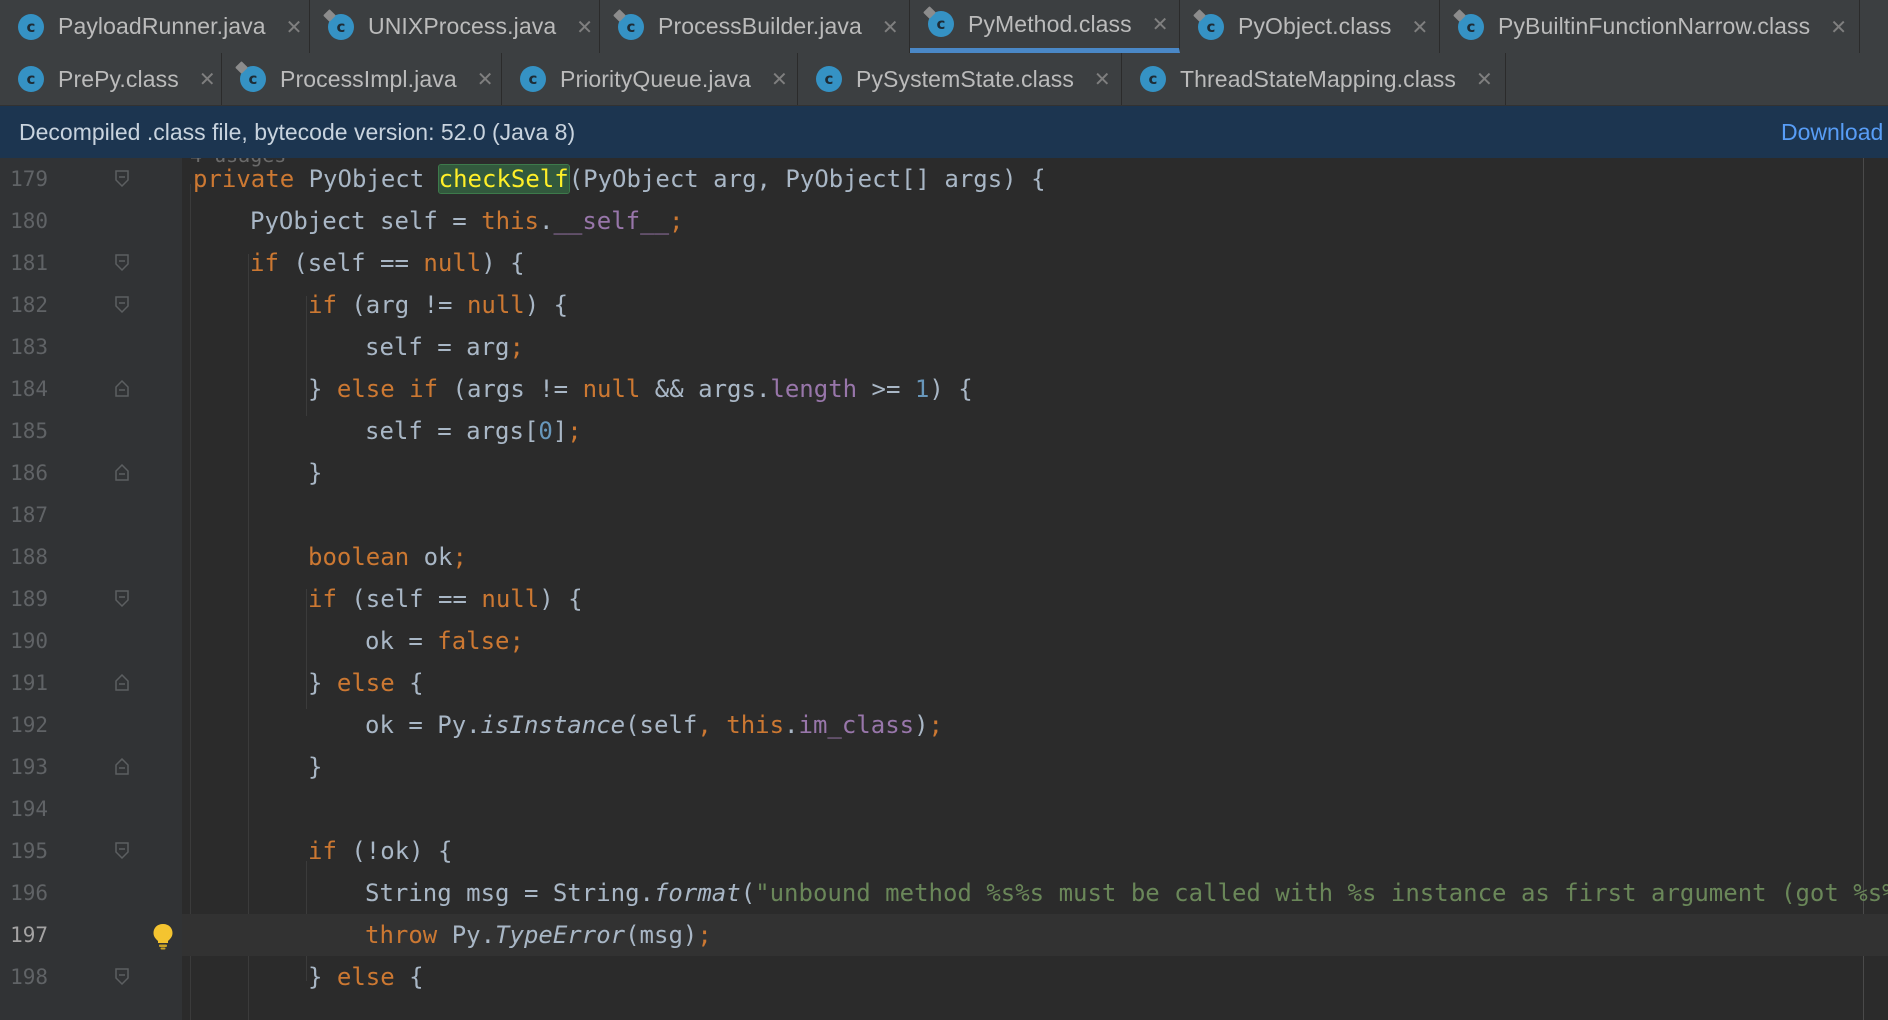 Image resolution: width=1888 pixels, height=1020 pixels. Describe the element at coordinates (503, 179) in the screenshot. I see `highlighted-method-name: checkSelf` at that location.